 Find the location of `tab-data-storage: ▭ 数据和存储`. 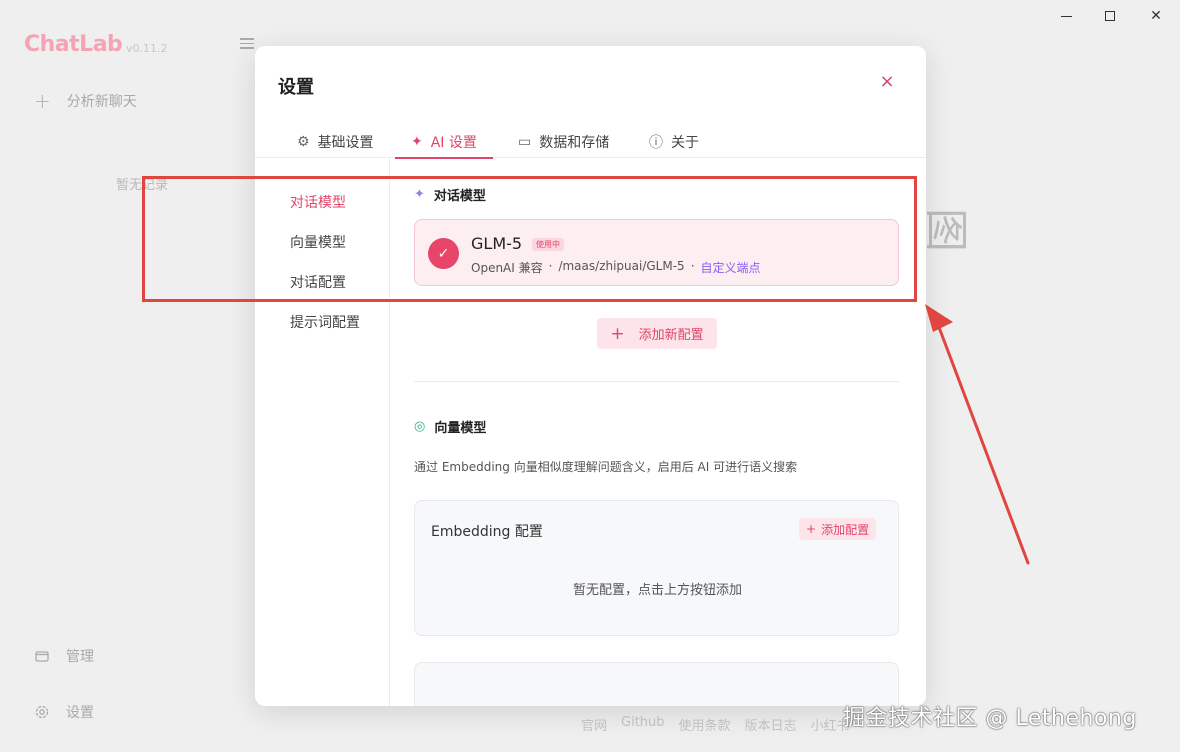

tab-data-storage: ▭ 数据和存储 is located at coordinates (563, 142).